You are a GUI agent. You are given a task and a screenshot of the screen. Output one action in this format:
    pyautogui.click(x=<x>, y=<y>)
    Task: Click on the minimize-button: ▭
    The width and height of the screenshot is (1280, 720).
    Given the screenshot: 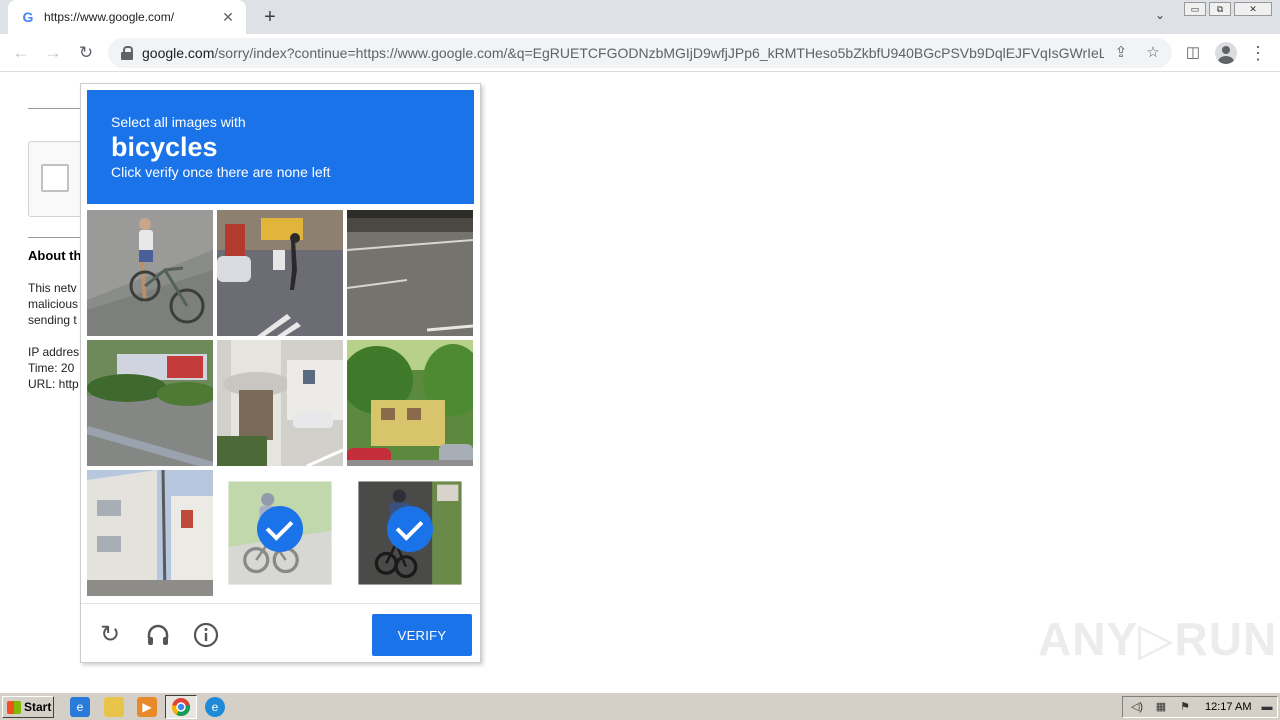 What is the action you would take?
    pyautogui.click(x=1195, y=9)
    